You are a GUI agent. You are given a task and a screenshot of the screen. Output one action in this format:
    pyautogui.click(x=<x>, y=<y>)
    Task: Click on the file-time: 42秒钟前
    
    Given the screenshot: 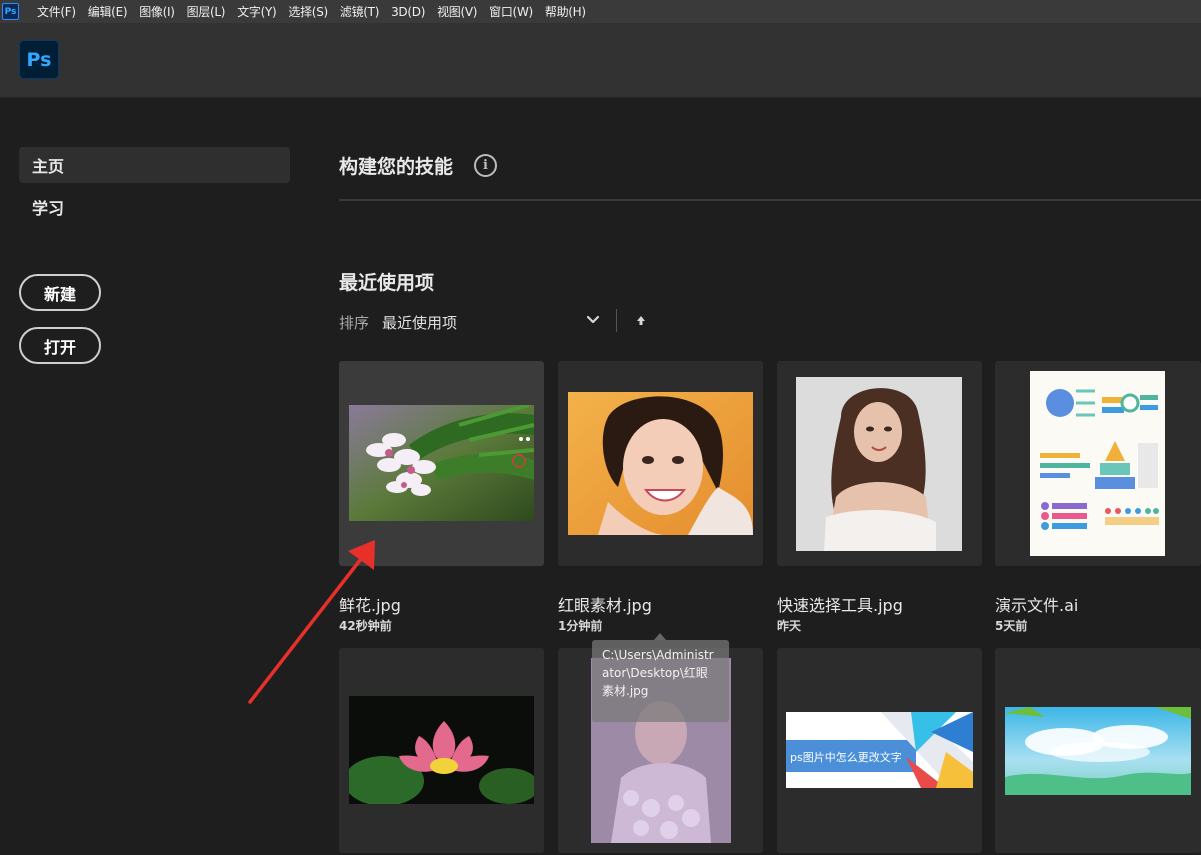 What is the action you would take?
    pyautogui.click(x=365, y=626)
    